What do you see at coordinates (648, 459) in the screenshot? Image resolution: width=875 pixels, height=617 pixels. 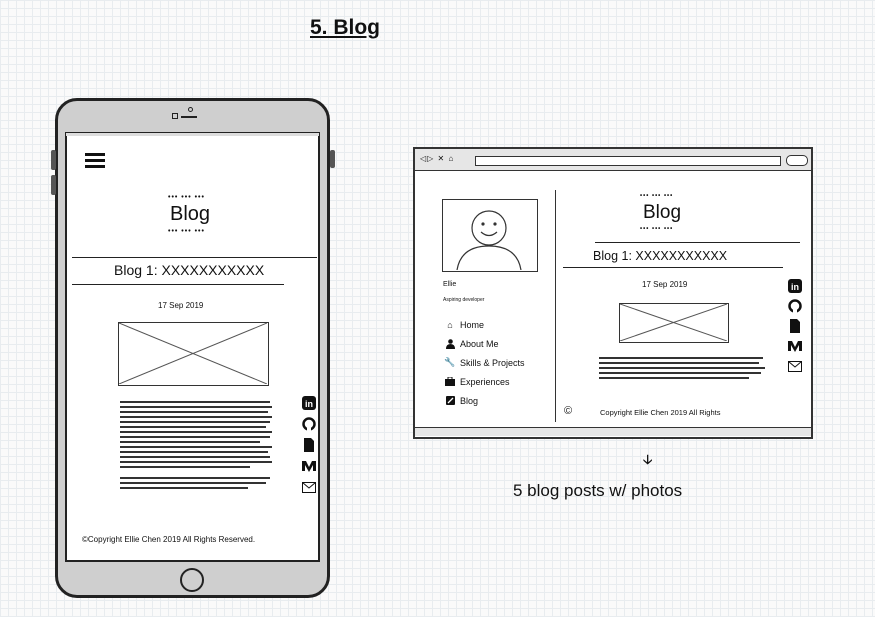 I see `down-arrow-icon: 🡣` at bounding box center [648, 459].